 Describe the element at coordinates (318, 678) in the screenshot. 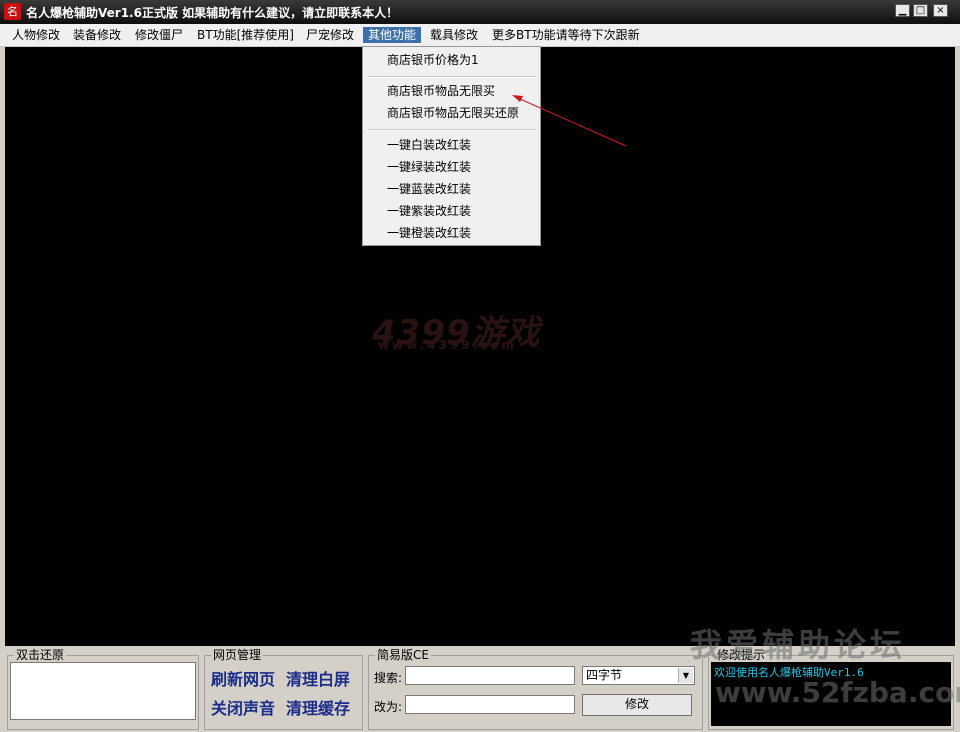

I see `clear-white-screen-button: 清理白屏` at that location.